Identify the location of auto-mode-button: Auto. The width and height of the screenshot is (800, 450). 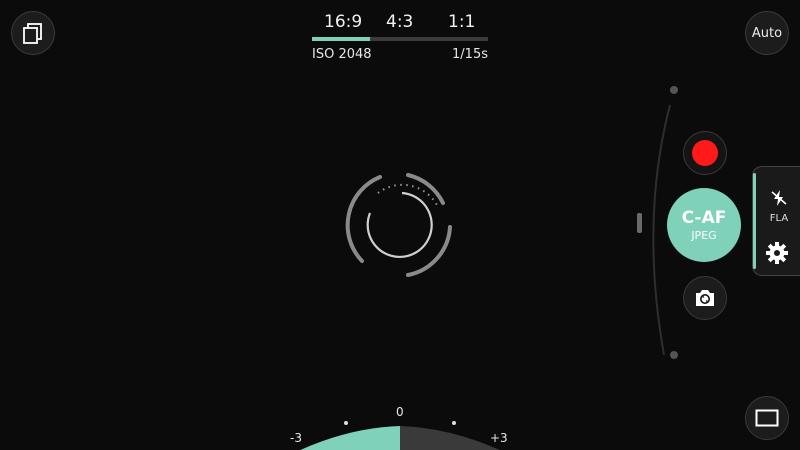
(767, 33).